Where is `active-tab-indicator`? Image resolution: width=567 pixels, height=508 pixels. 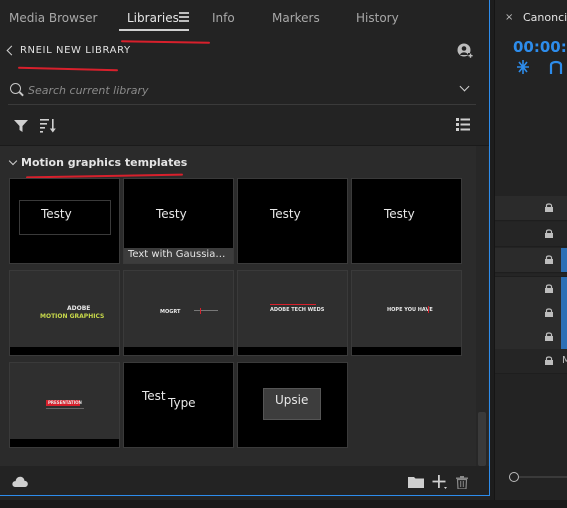
active-tab-indicator is located at coordinates (154, 30).